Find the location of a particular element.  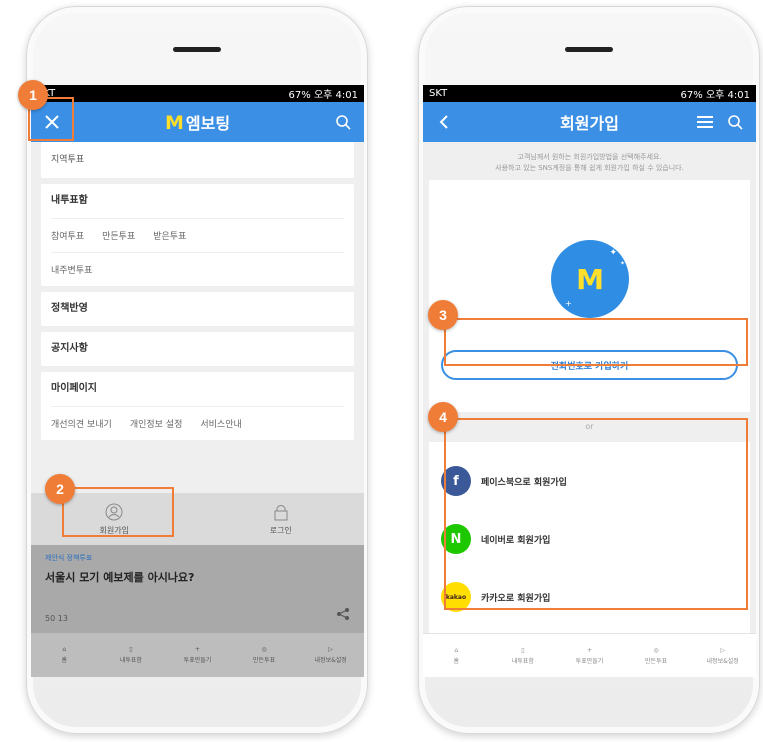

step-badge-4: 4 is located at coordinates (443, 417).